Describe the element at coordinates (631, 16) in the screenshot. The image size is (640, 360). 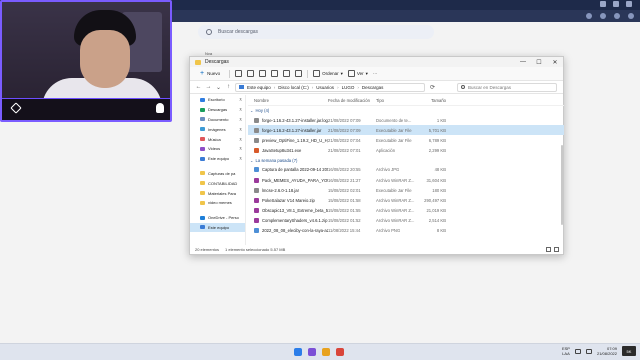
I see `more-icon` at that location.